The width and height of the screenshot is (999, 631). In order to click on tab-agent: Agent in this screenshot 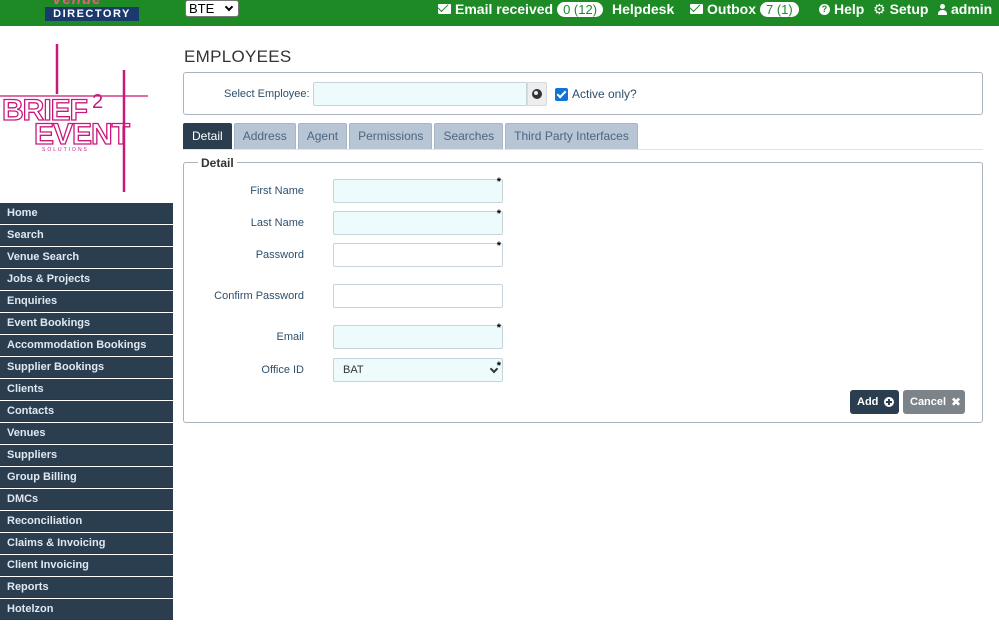, I will do `click(322, 136)`.